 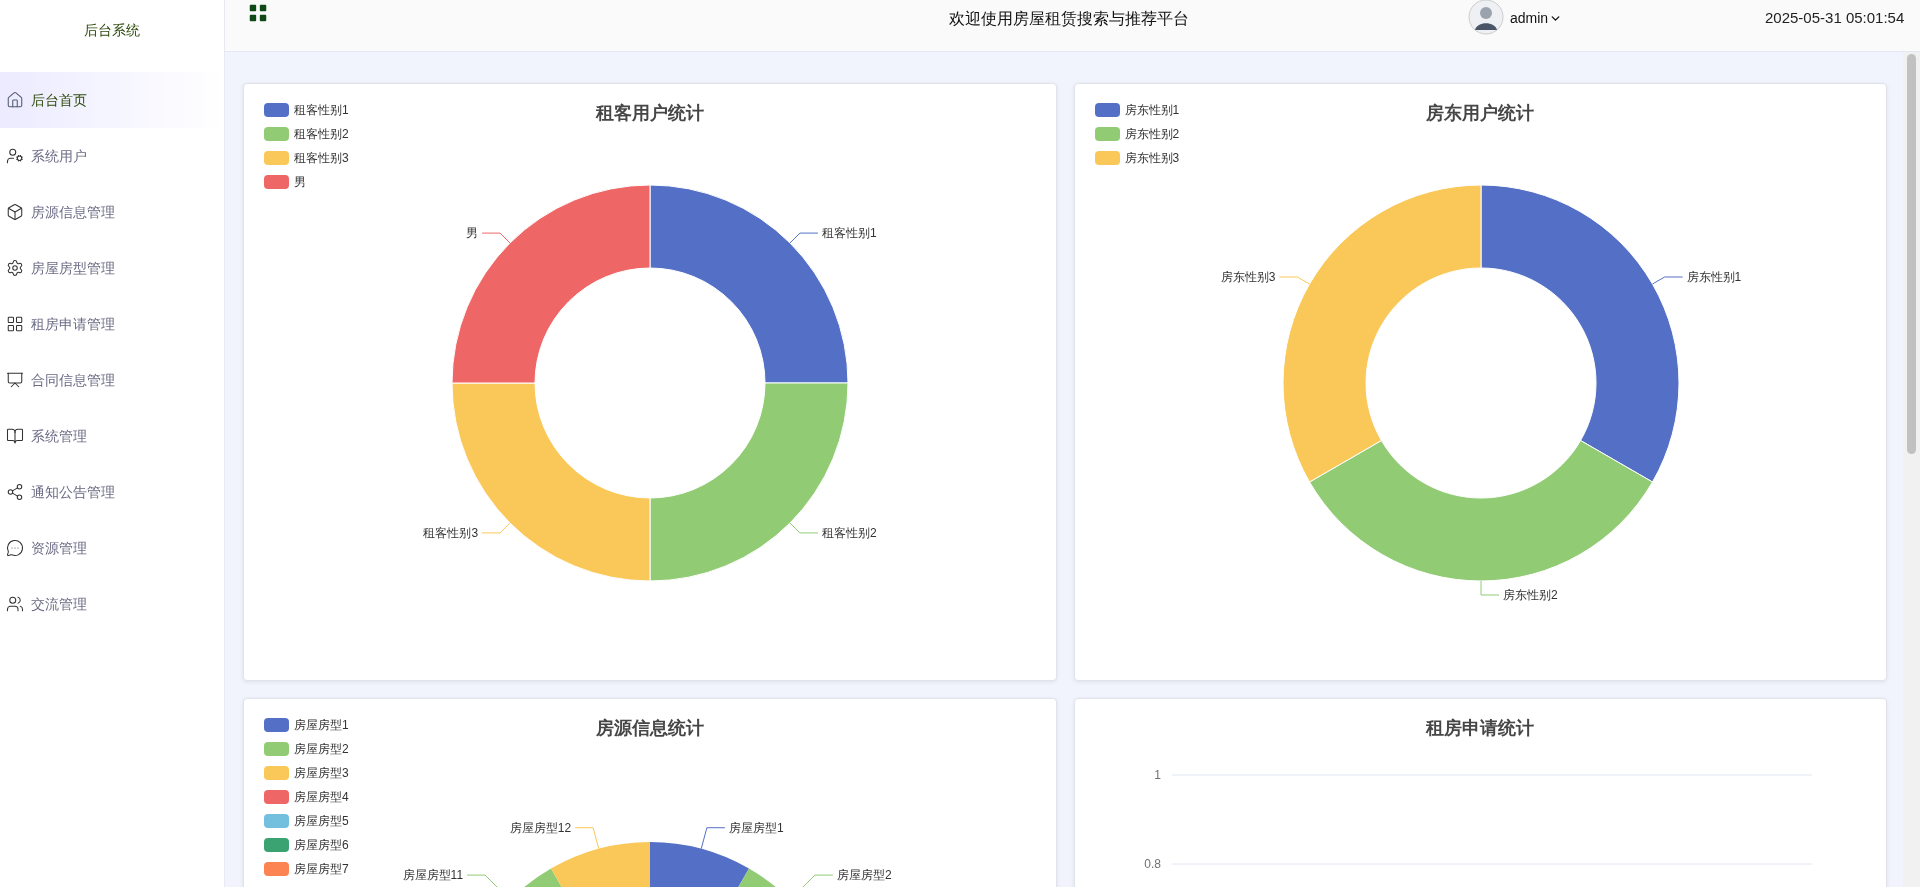 What do you see at coordinates (1835, 18) in the screenshot?
I see `date-time: 2025-05-31 05:01:54` at bounding box center [1835, 18].